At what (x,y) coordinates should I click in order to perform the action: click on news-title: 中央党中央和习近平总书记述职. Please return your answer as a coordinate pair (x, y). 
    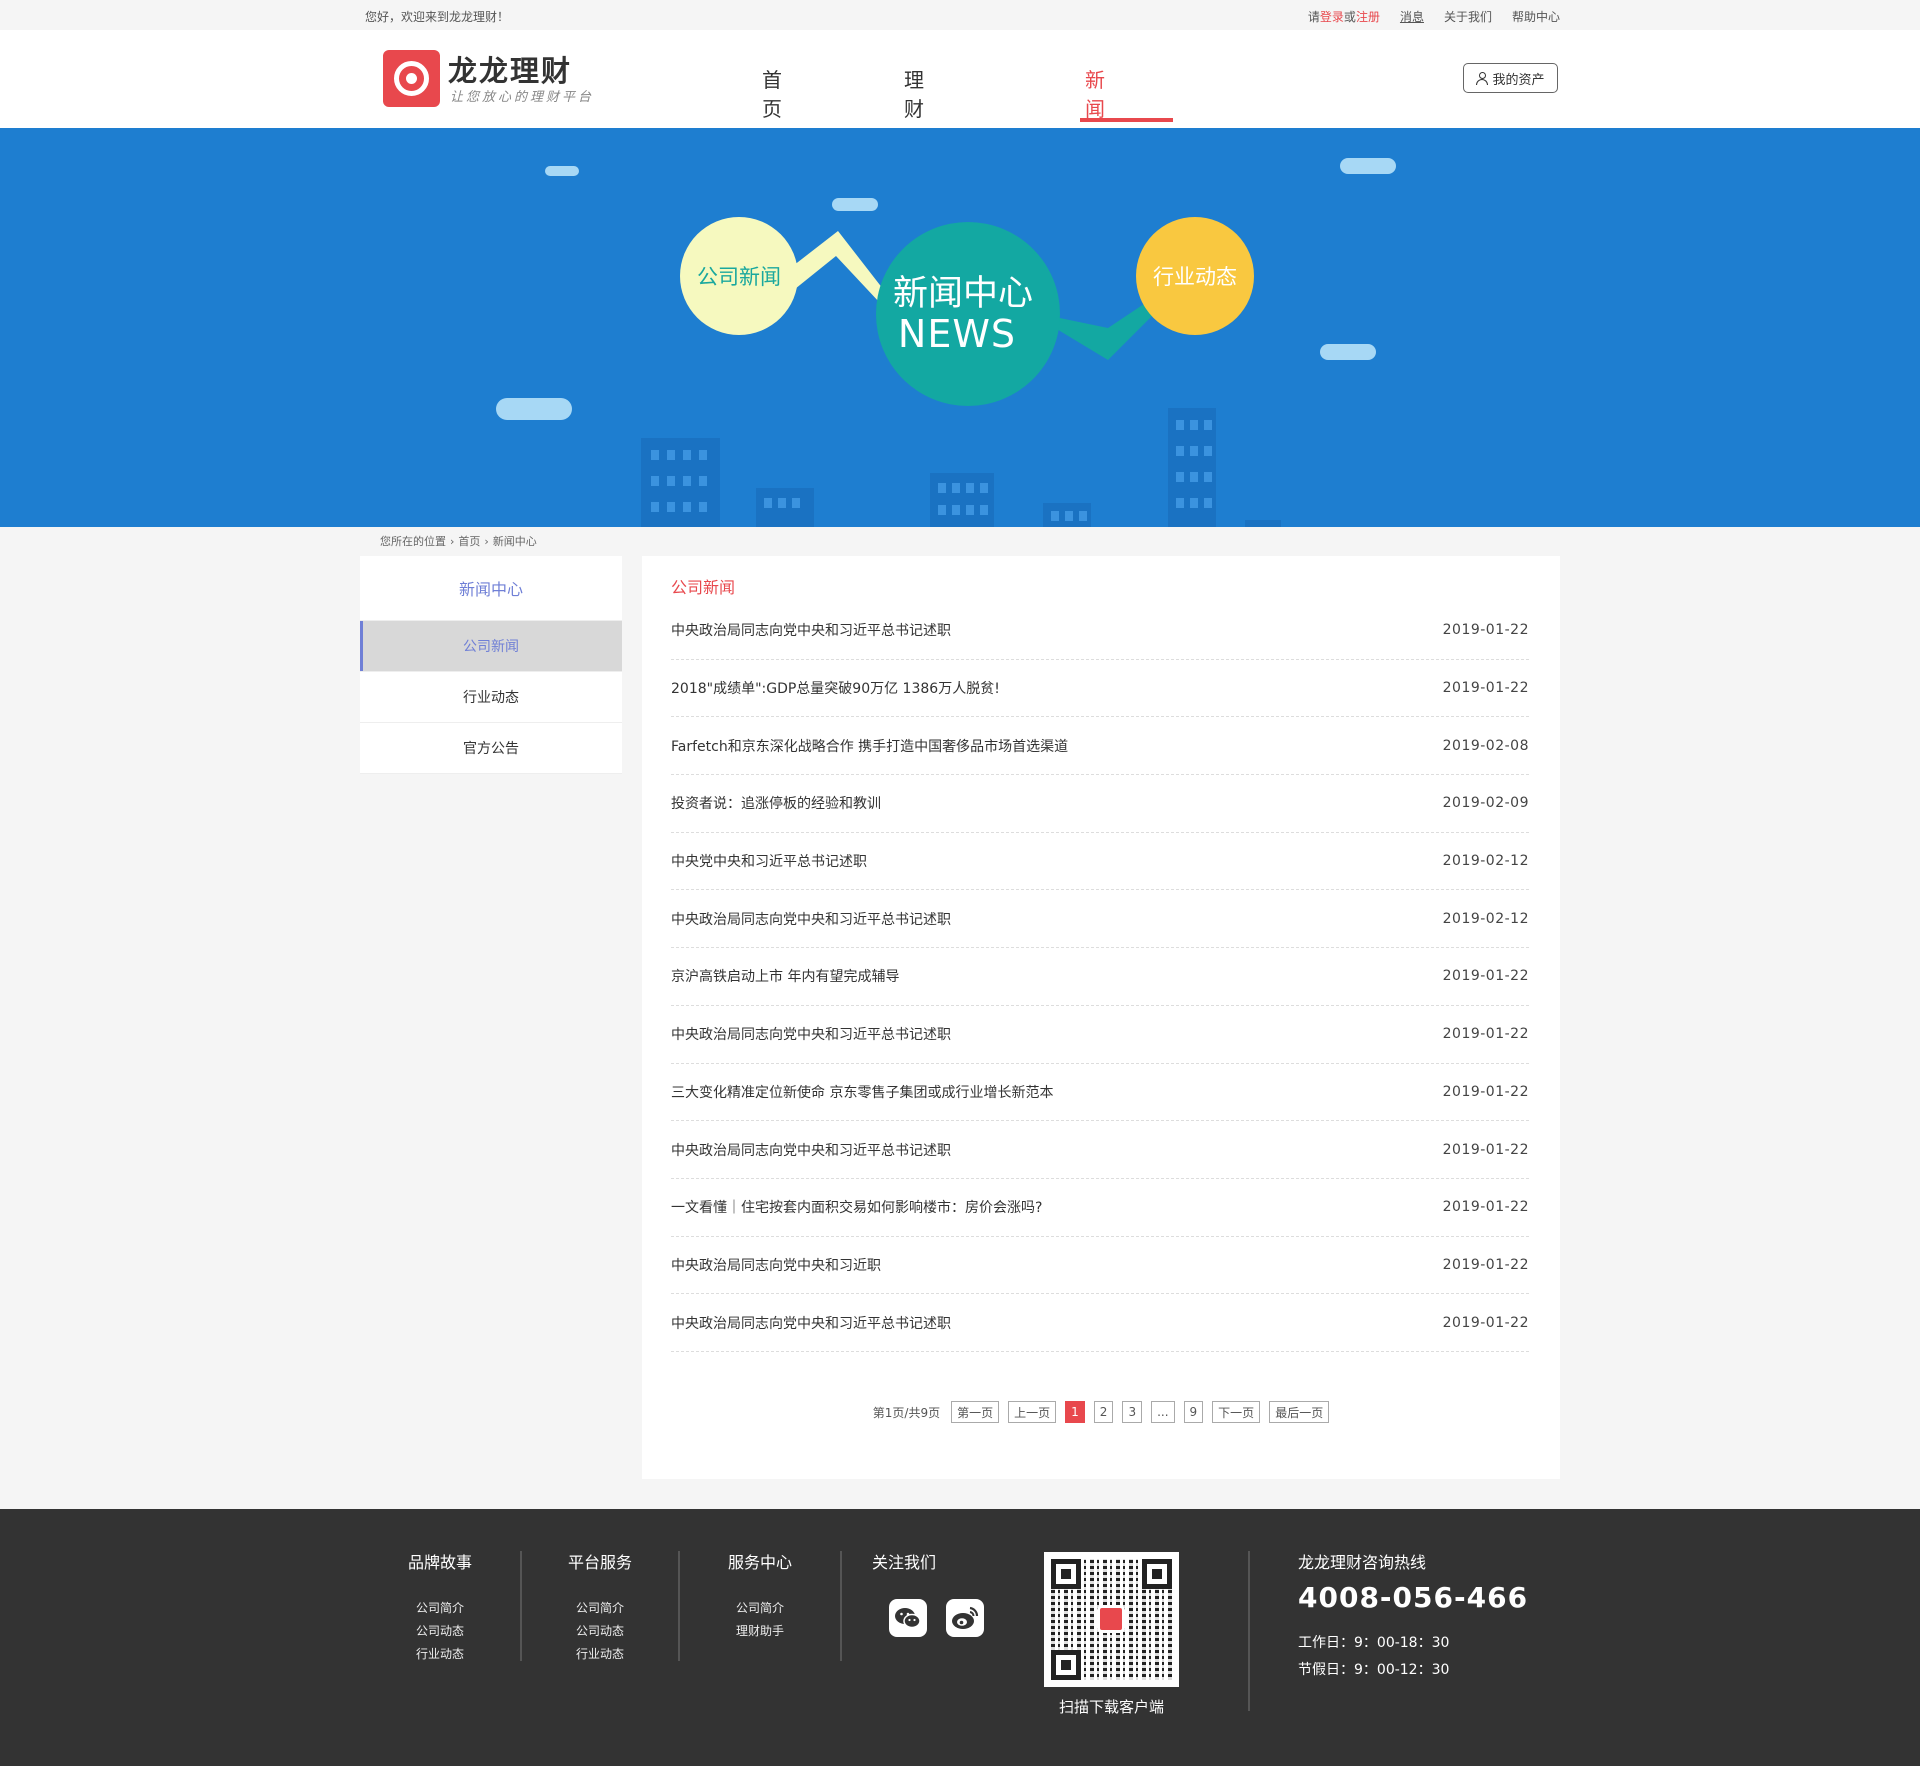
    Looking at the image, I should click on (769, 861).